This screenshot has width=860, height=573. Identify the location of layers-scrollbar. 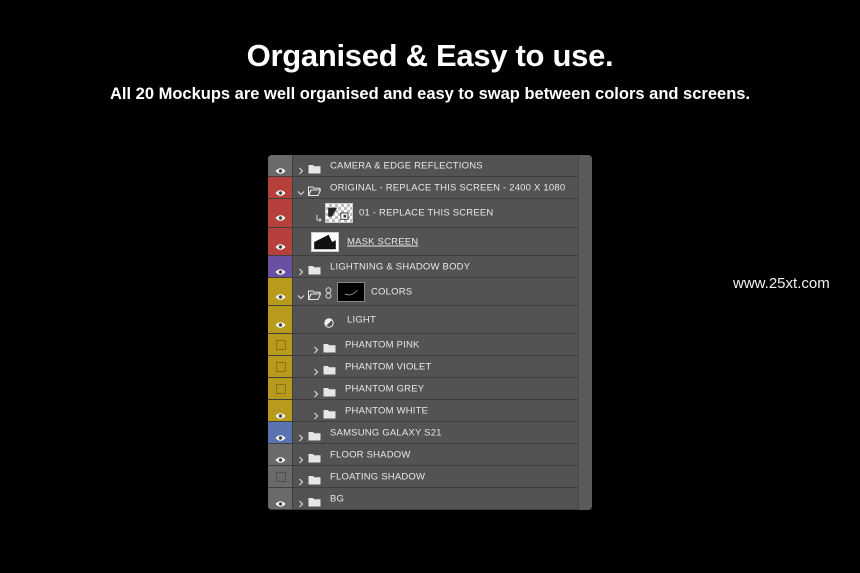
(585, 332).